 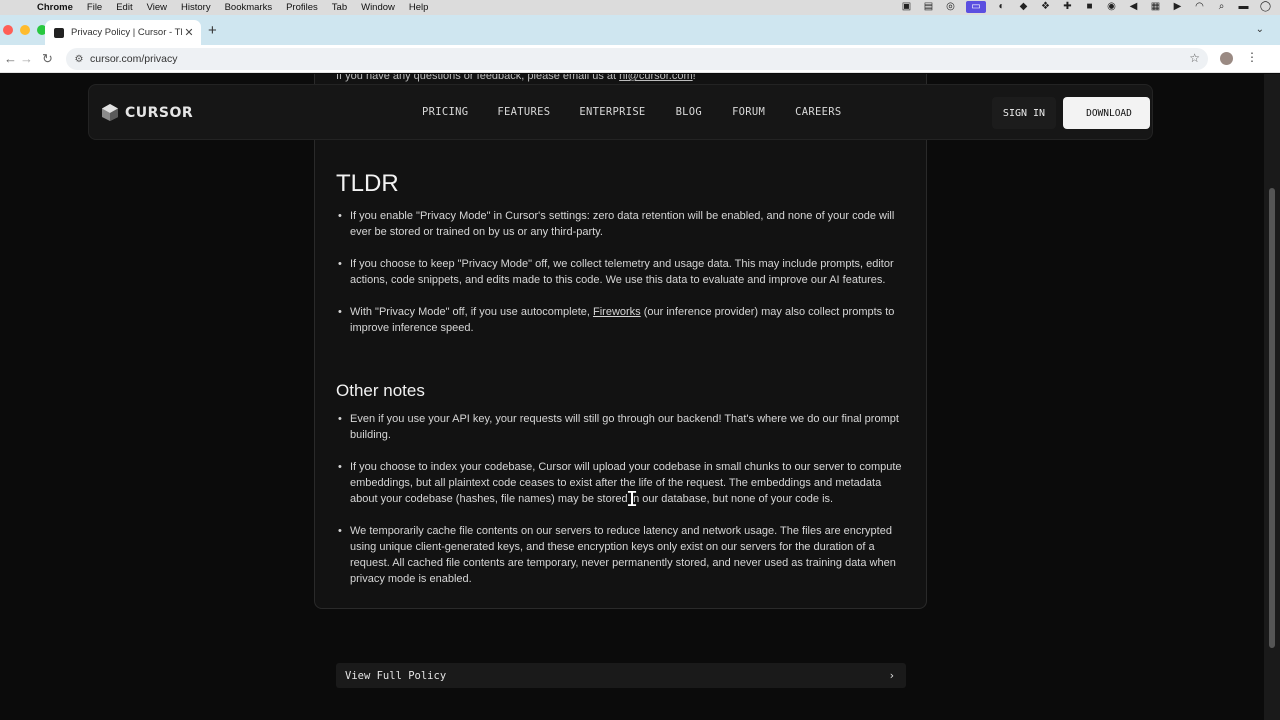 I want to click on tray-record-icon: ■, so click(x=1089, y=7).